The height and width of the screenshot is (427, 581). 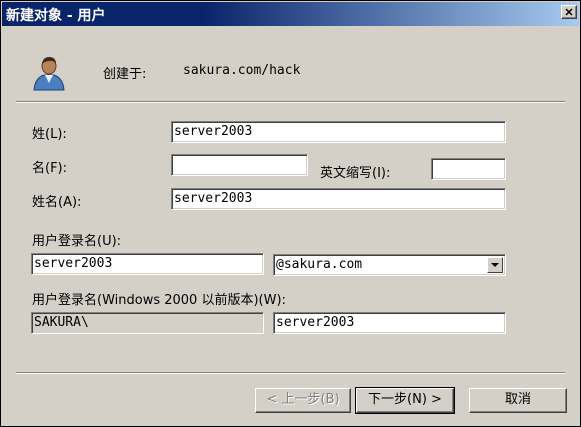 I want to click on full-name-field: server2003, so click(x=338, y=199).